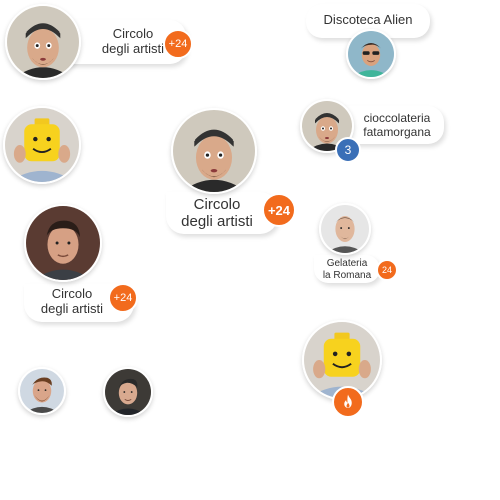 Image resolution: width=500 pixels, height=500 pixels. Describe the element at coordinates (387, 270) in the screenshot. I see `count-badge: 24` at that location.